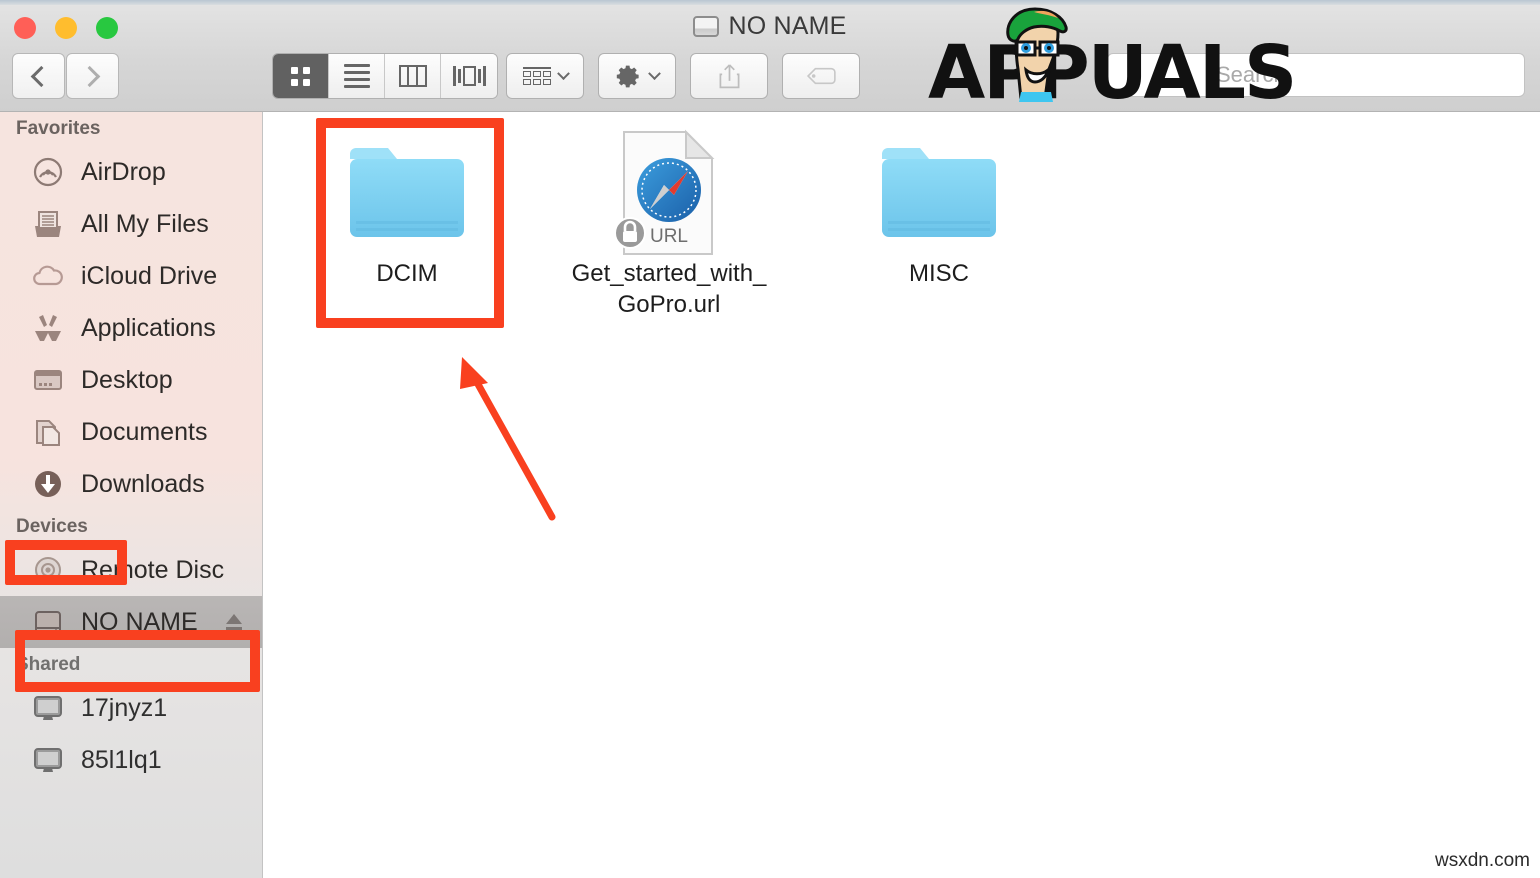 This screenshot has width=1540, height=878. Describe the element at coordinates (121, 759) in the screenshot. I see `sidebar-item-label: 85l1lq1` at that location.